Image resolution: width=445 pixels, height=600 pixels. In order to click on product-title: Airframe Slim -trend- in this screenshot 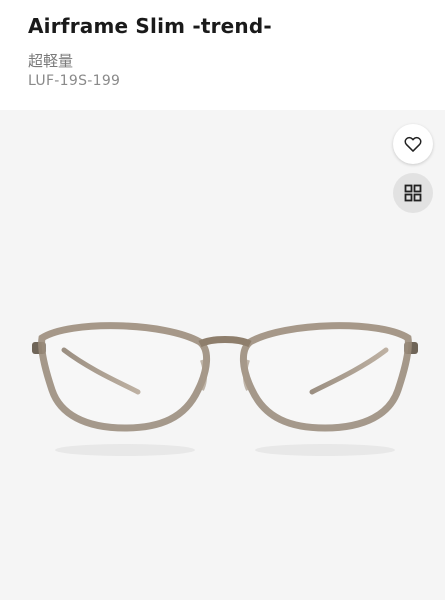, I will do `click(150, 26)`.